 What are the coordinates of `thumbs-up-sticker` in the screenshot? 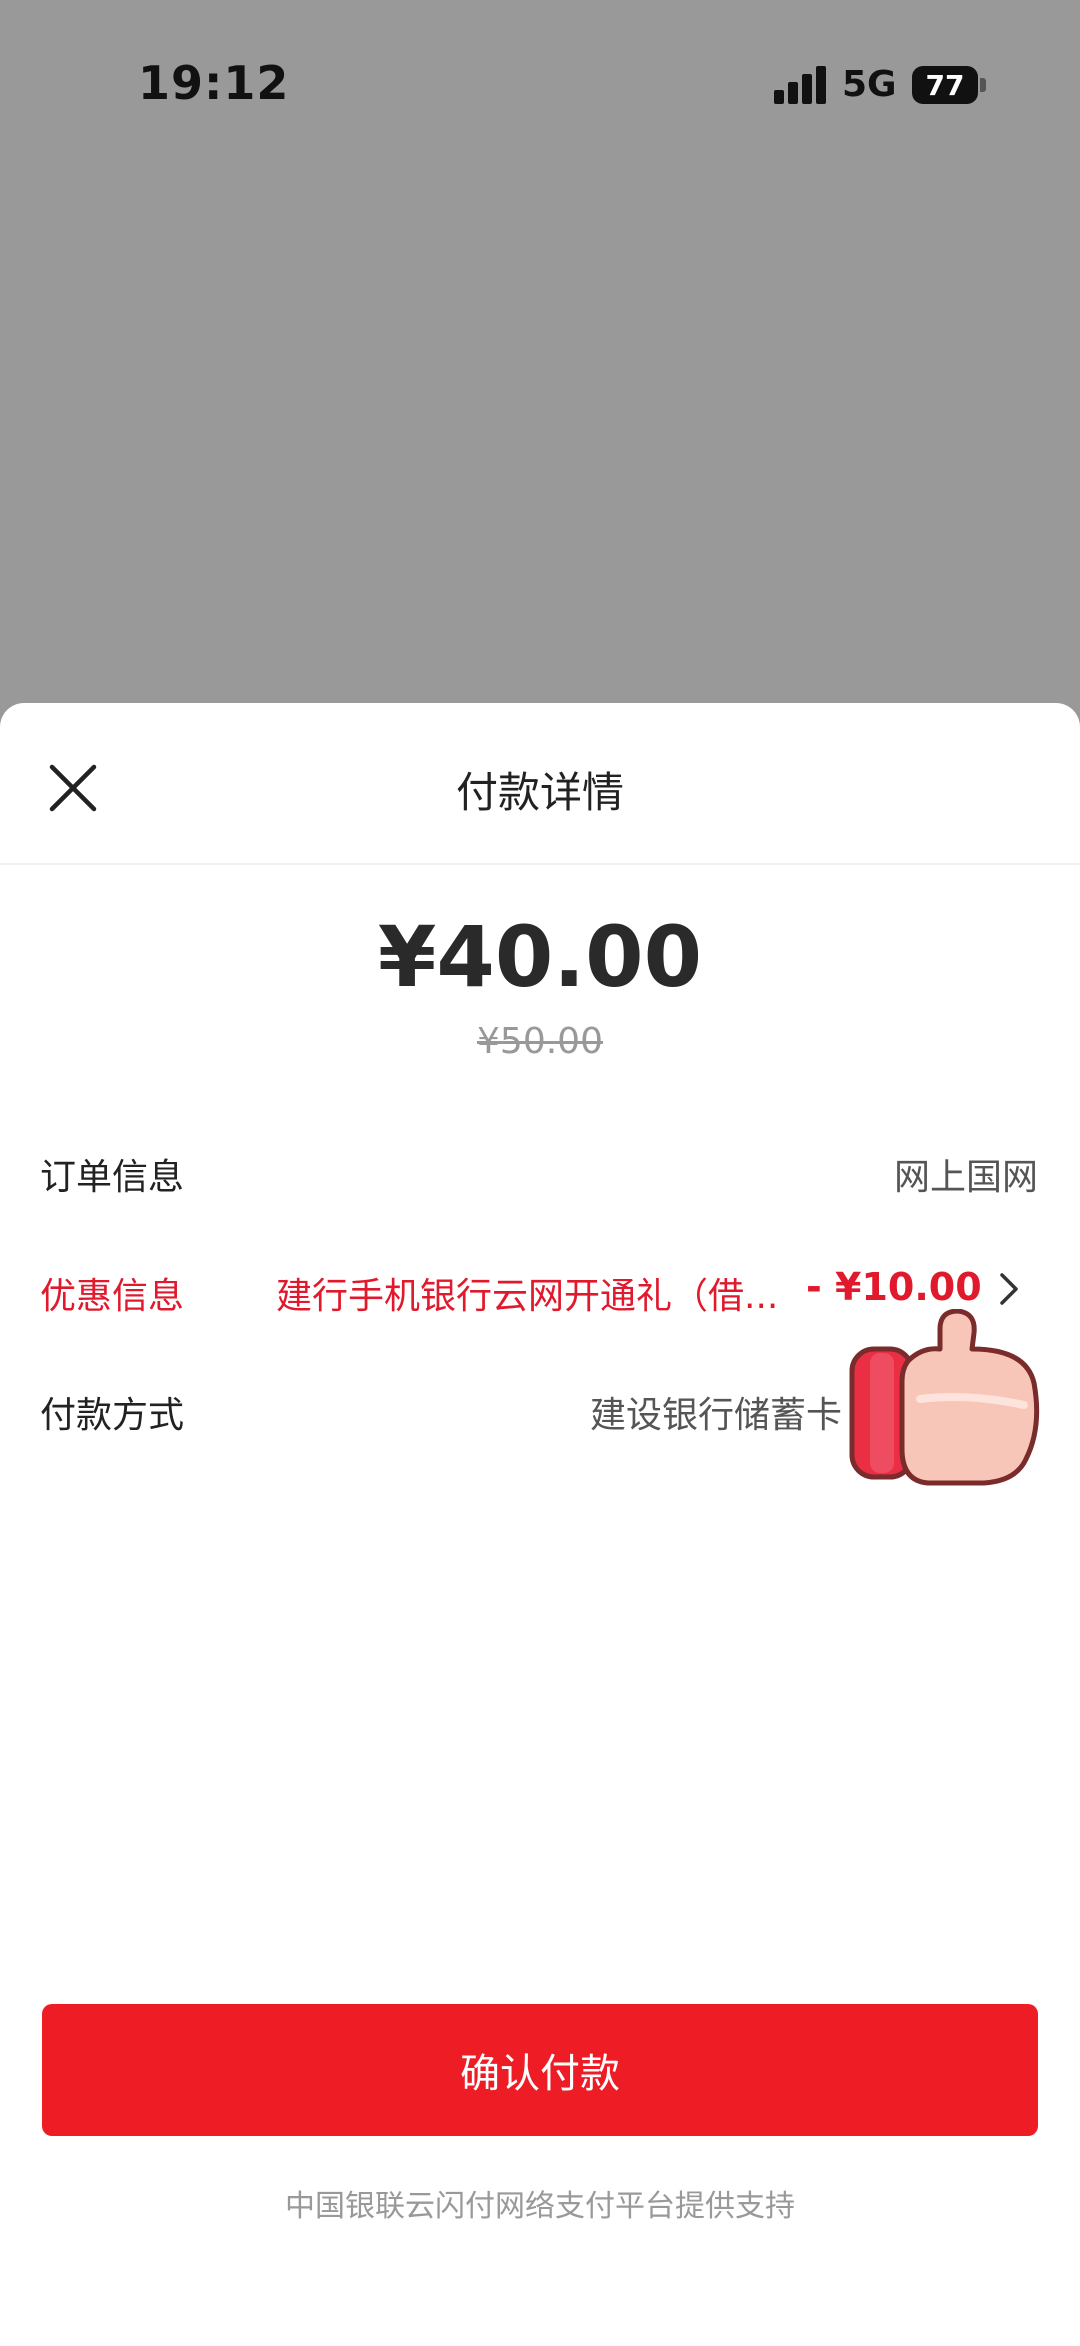 It's located at (948, 1398).